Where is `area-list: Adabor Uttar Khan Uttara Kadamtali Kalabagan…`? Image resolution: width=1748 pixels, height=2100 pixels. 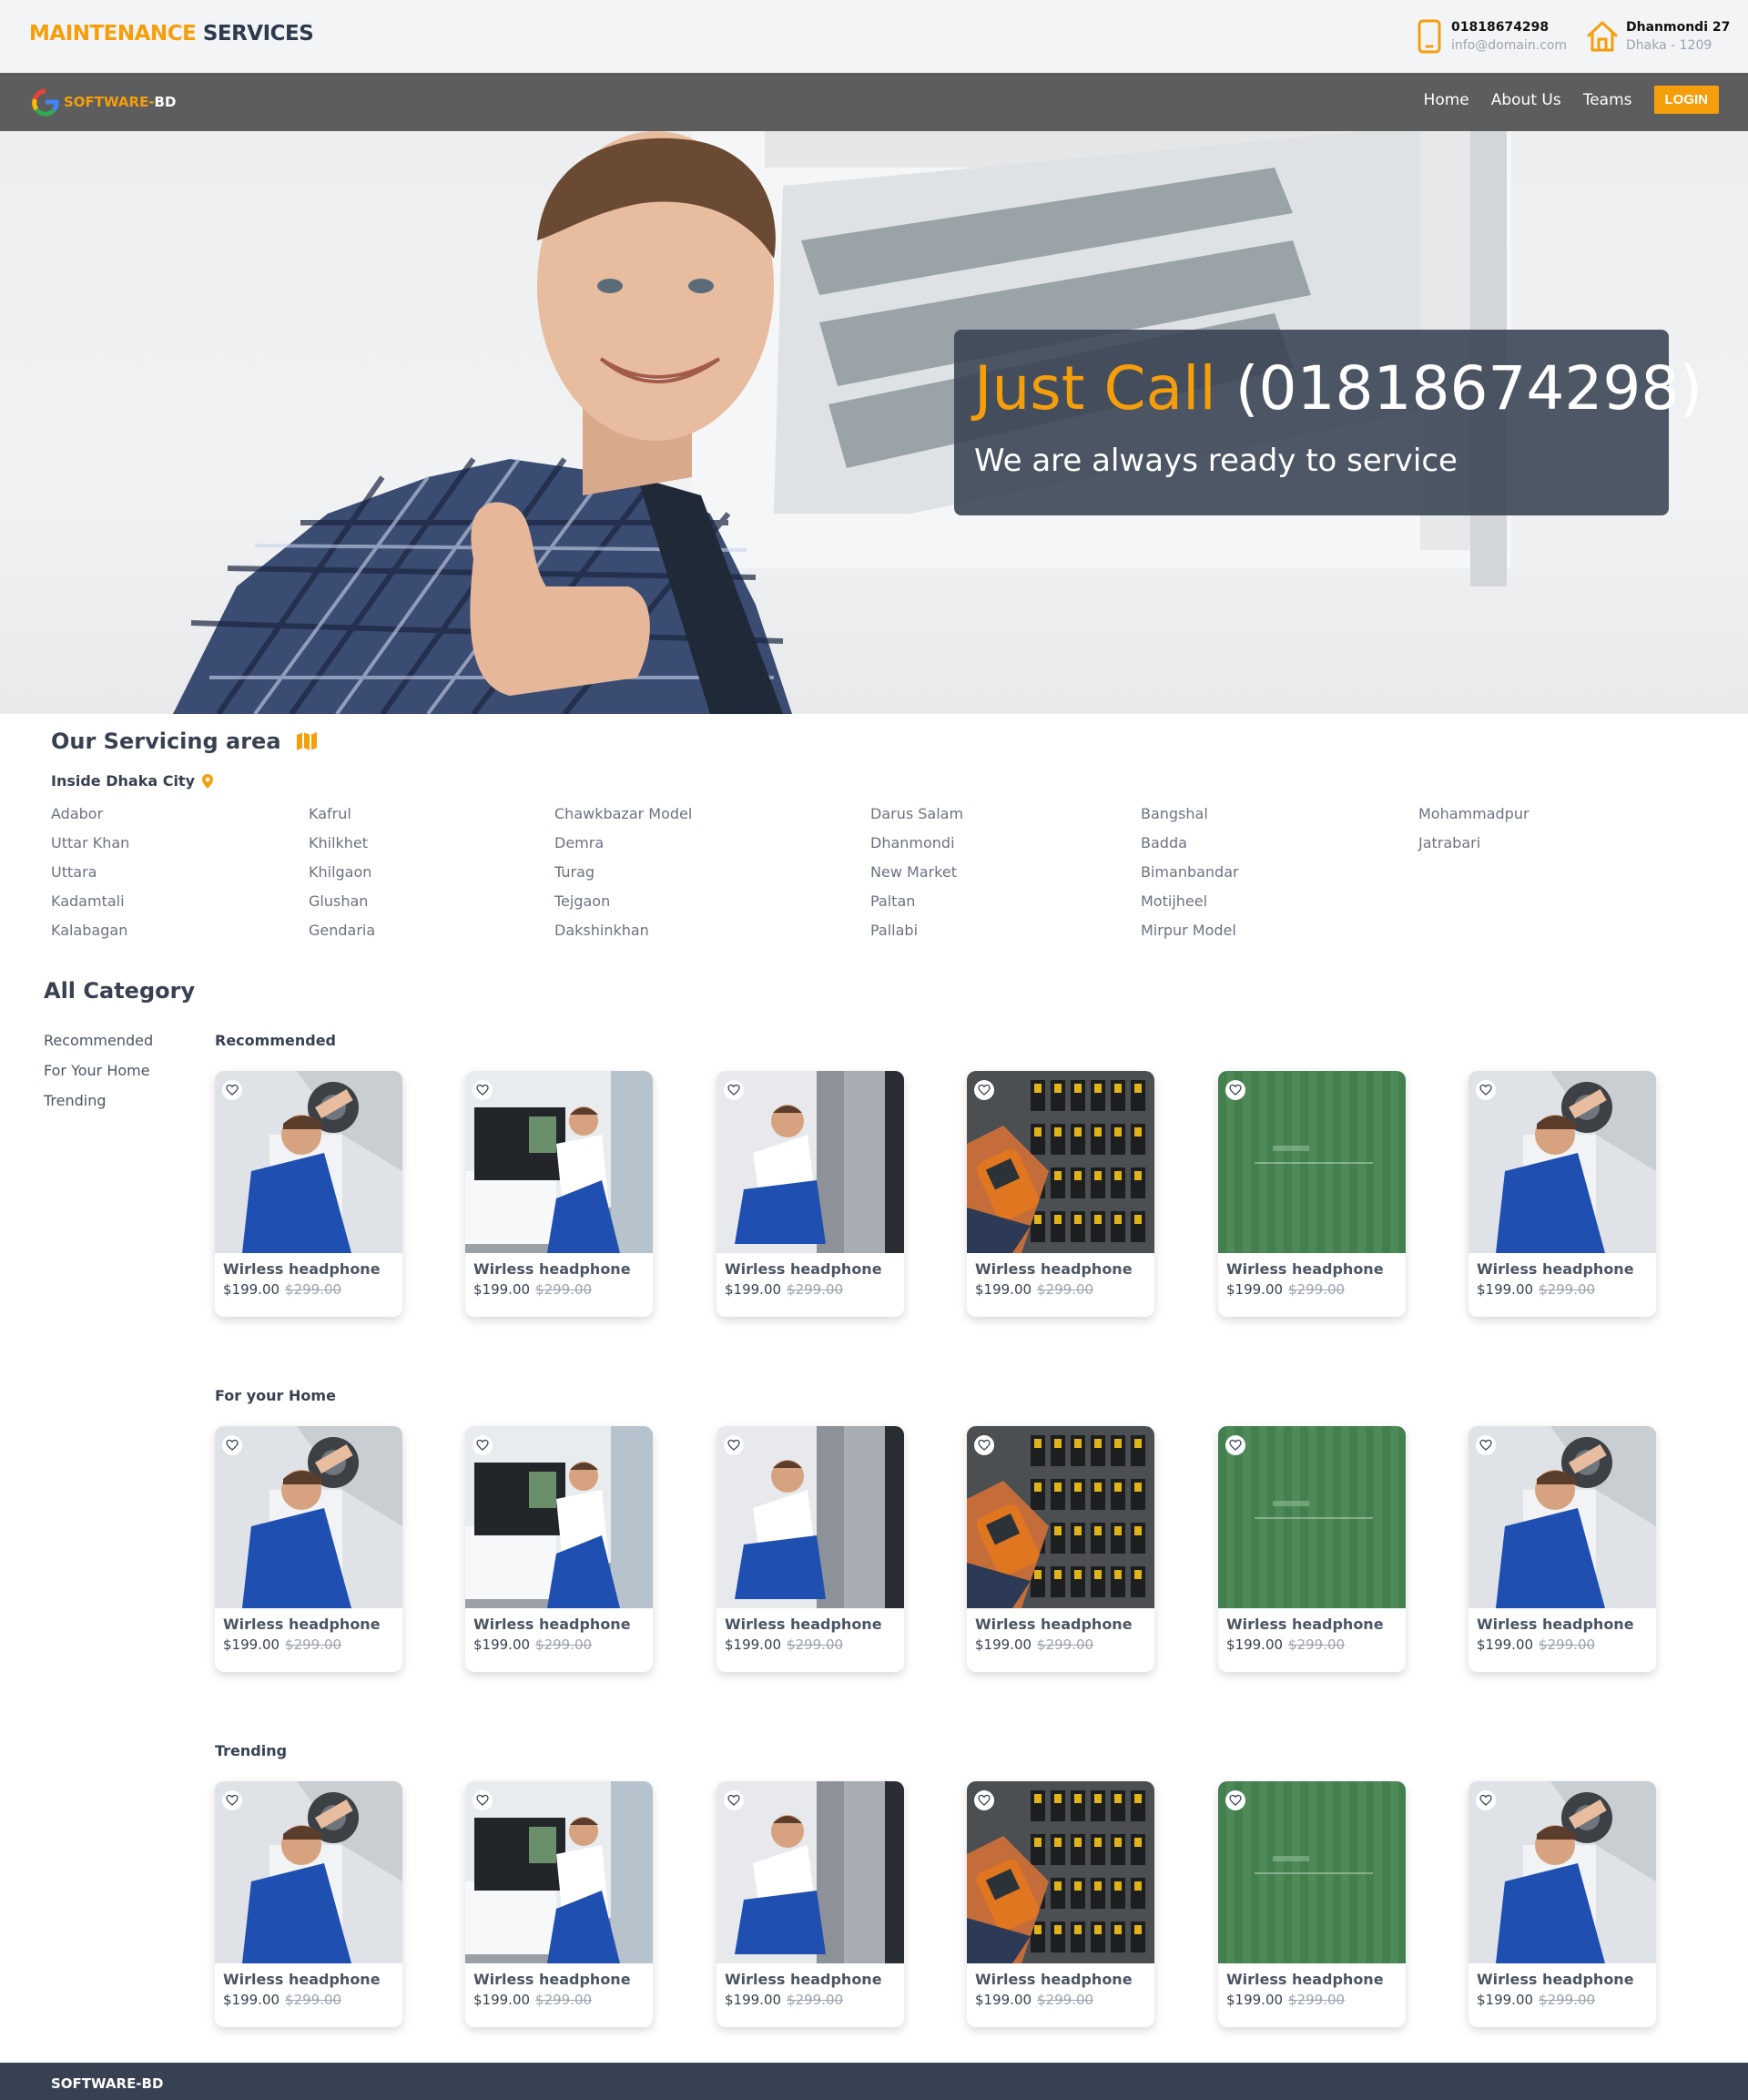
area-list: Adabor Uttar Khan Uttara Kadamtali Kalabagan… is located at coordinates (879, 878).